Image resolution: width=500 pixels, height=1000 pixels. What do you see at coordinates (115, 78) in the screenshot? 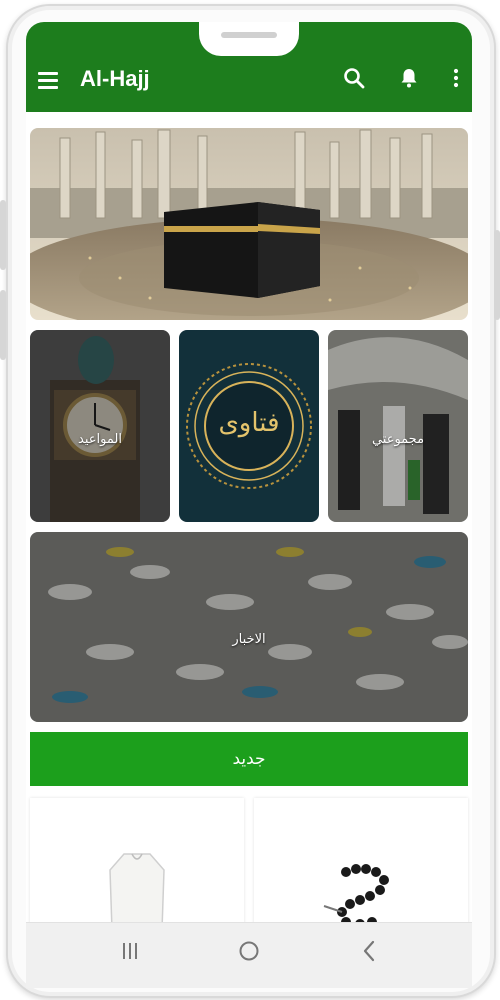
I see `app-title: Al-Hajj` at bounding box center [115, 78].